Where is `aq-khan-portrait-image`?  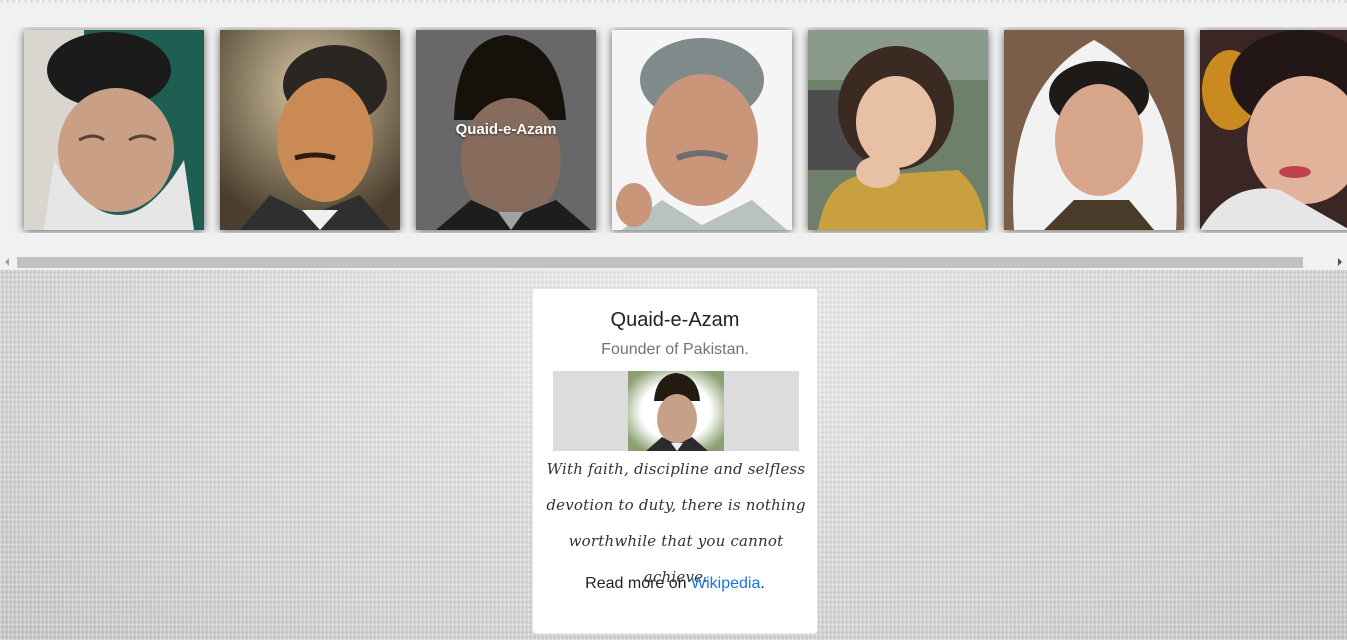 aq-khan-portrait-image is located at coordinates (702, 130).